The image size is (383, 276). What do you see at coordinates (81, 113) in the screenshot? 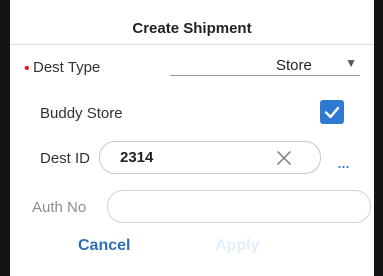
I see `buddy-store-label: Buddy Store` at bounding box center [81, 113].